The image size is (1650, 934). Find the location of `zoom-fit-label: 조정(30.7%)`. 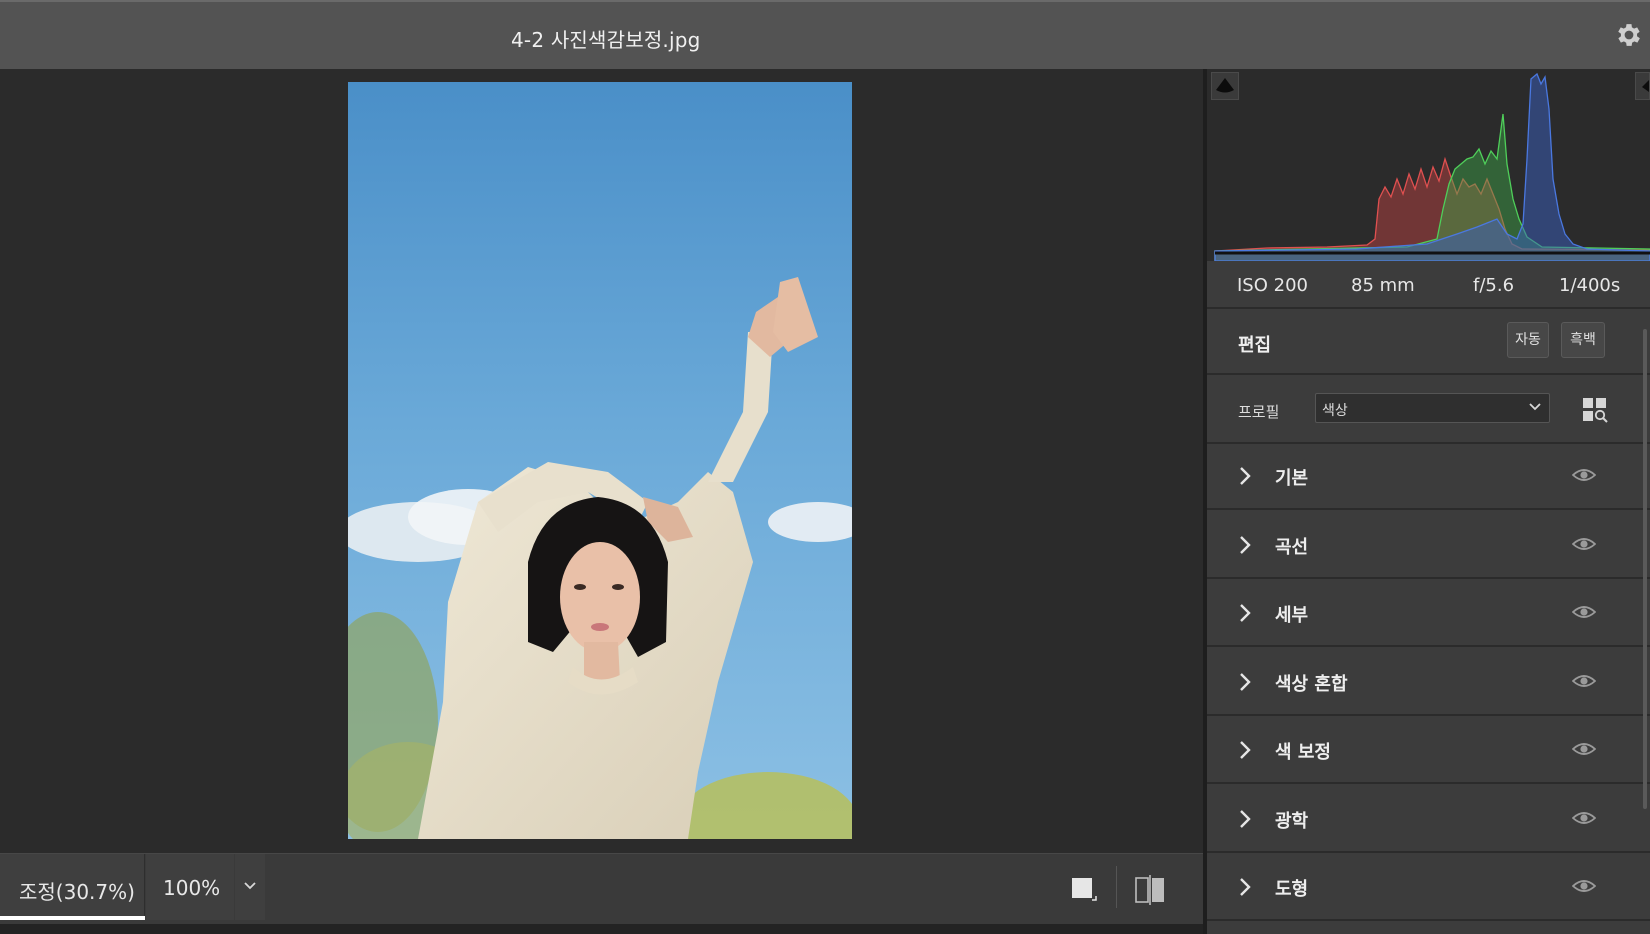

zoom-fit-label: 조정(30.7%) is located at coordinates (77, 892).